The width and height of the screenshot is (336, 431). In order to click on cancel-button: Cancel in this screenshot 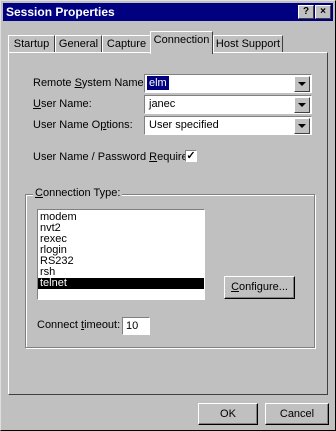, I will do `click(297, 414)`.